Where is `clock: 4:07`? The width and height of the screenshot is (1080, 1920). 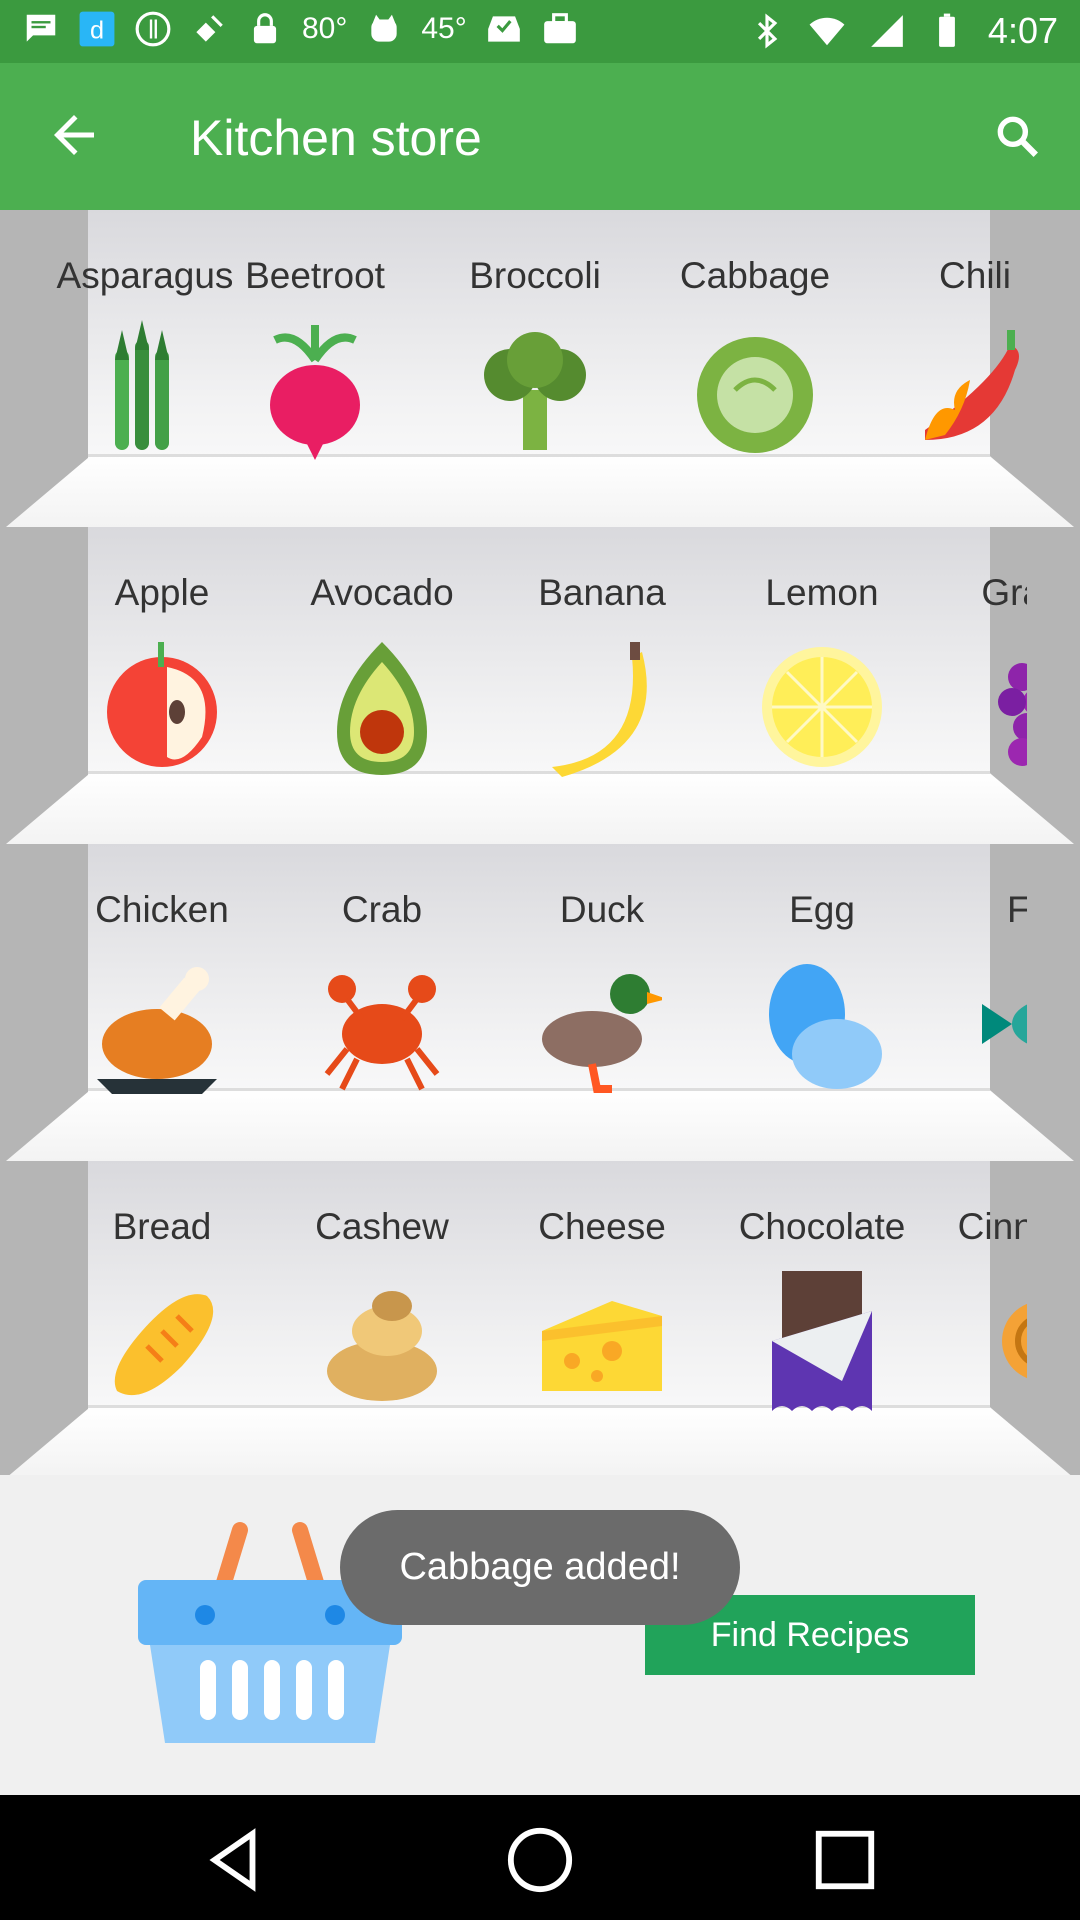
clock: 4:07 is located at coordinates (1022, 30).